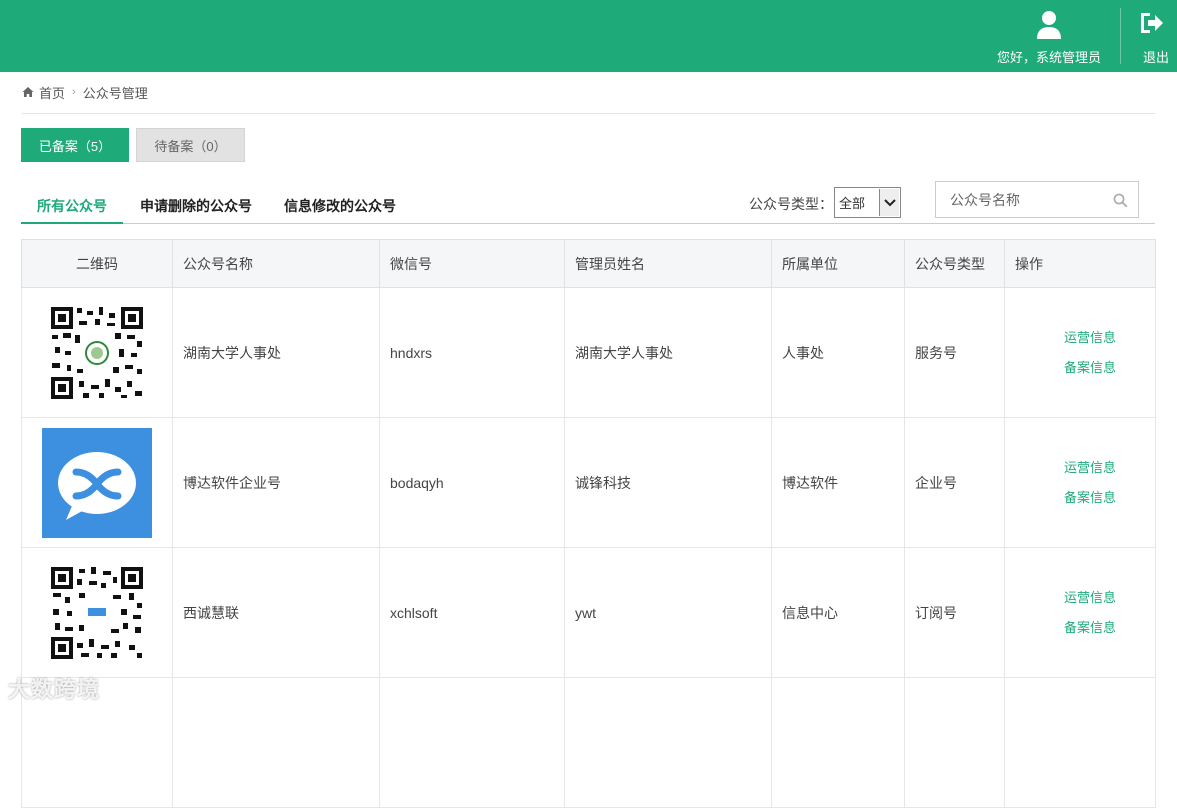 The image size is (1177, 808). Describe the element at coordinates (75, 145) in the screenshot. I see `tab-filed: 已备案（5）` at that location.